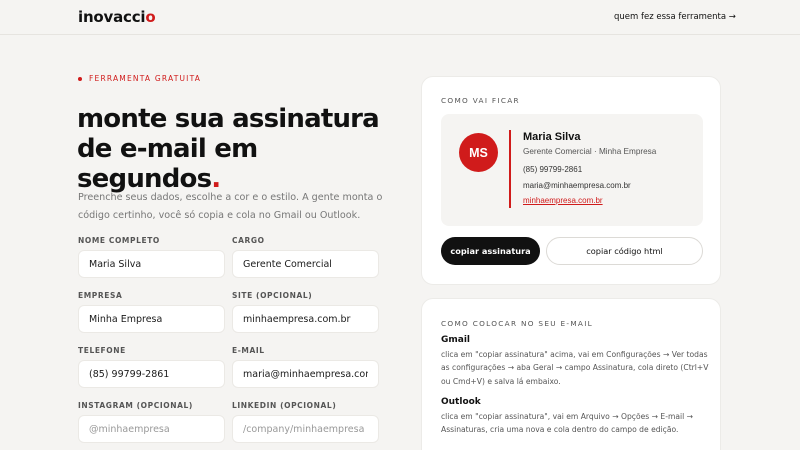  Describe the element at coordinates (112, 17) in the screenshot. I see `logo-text: inovacci` at that location.